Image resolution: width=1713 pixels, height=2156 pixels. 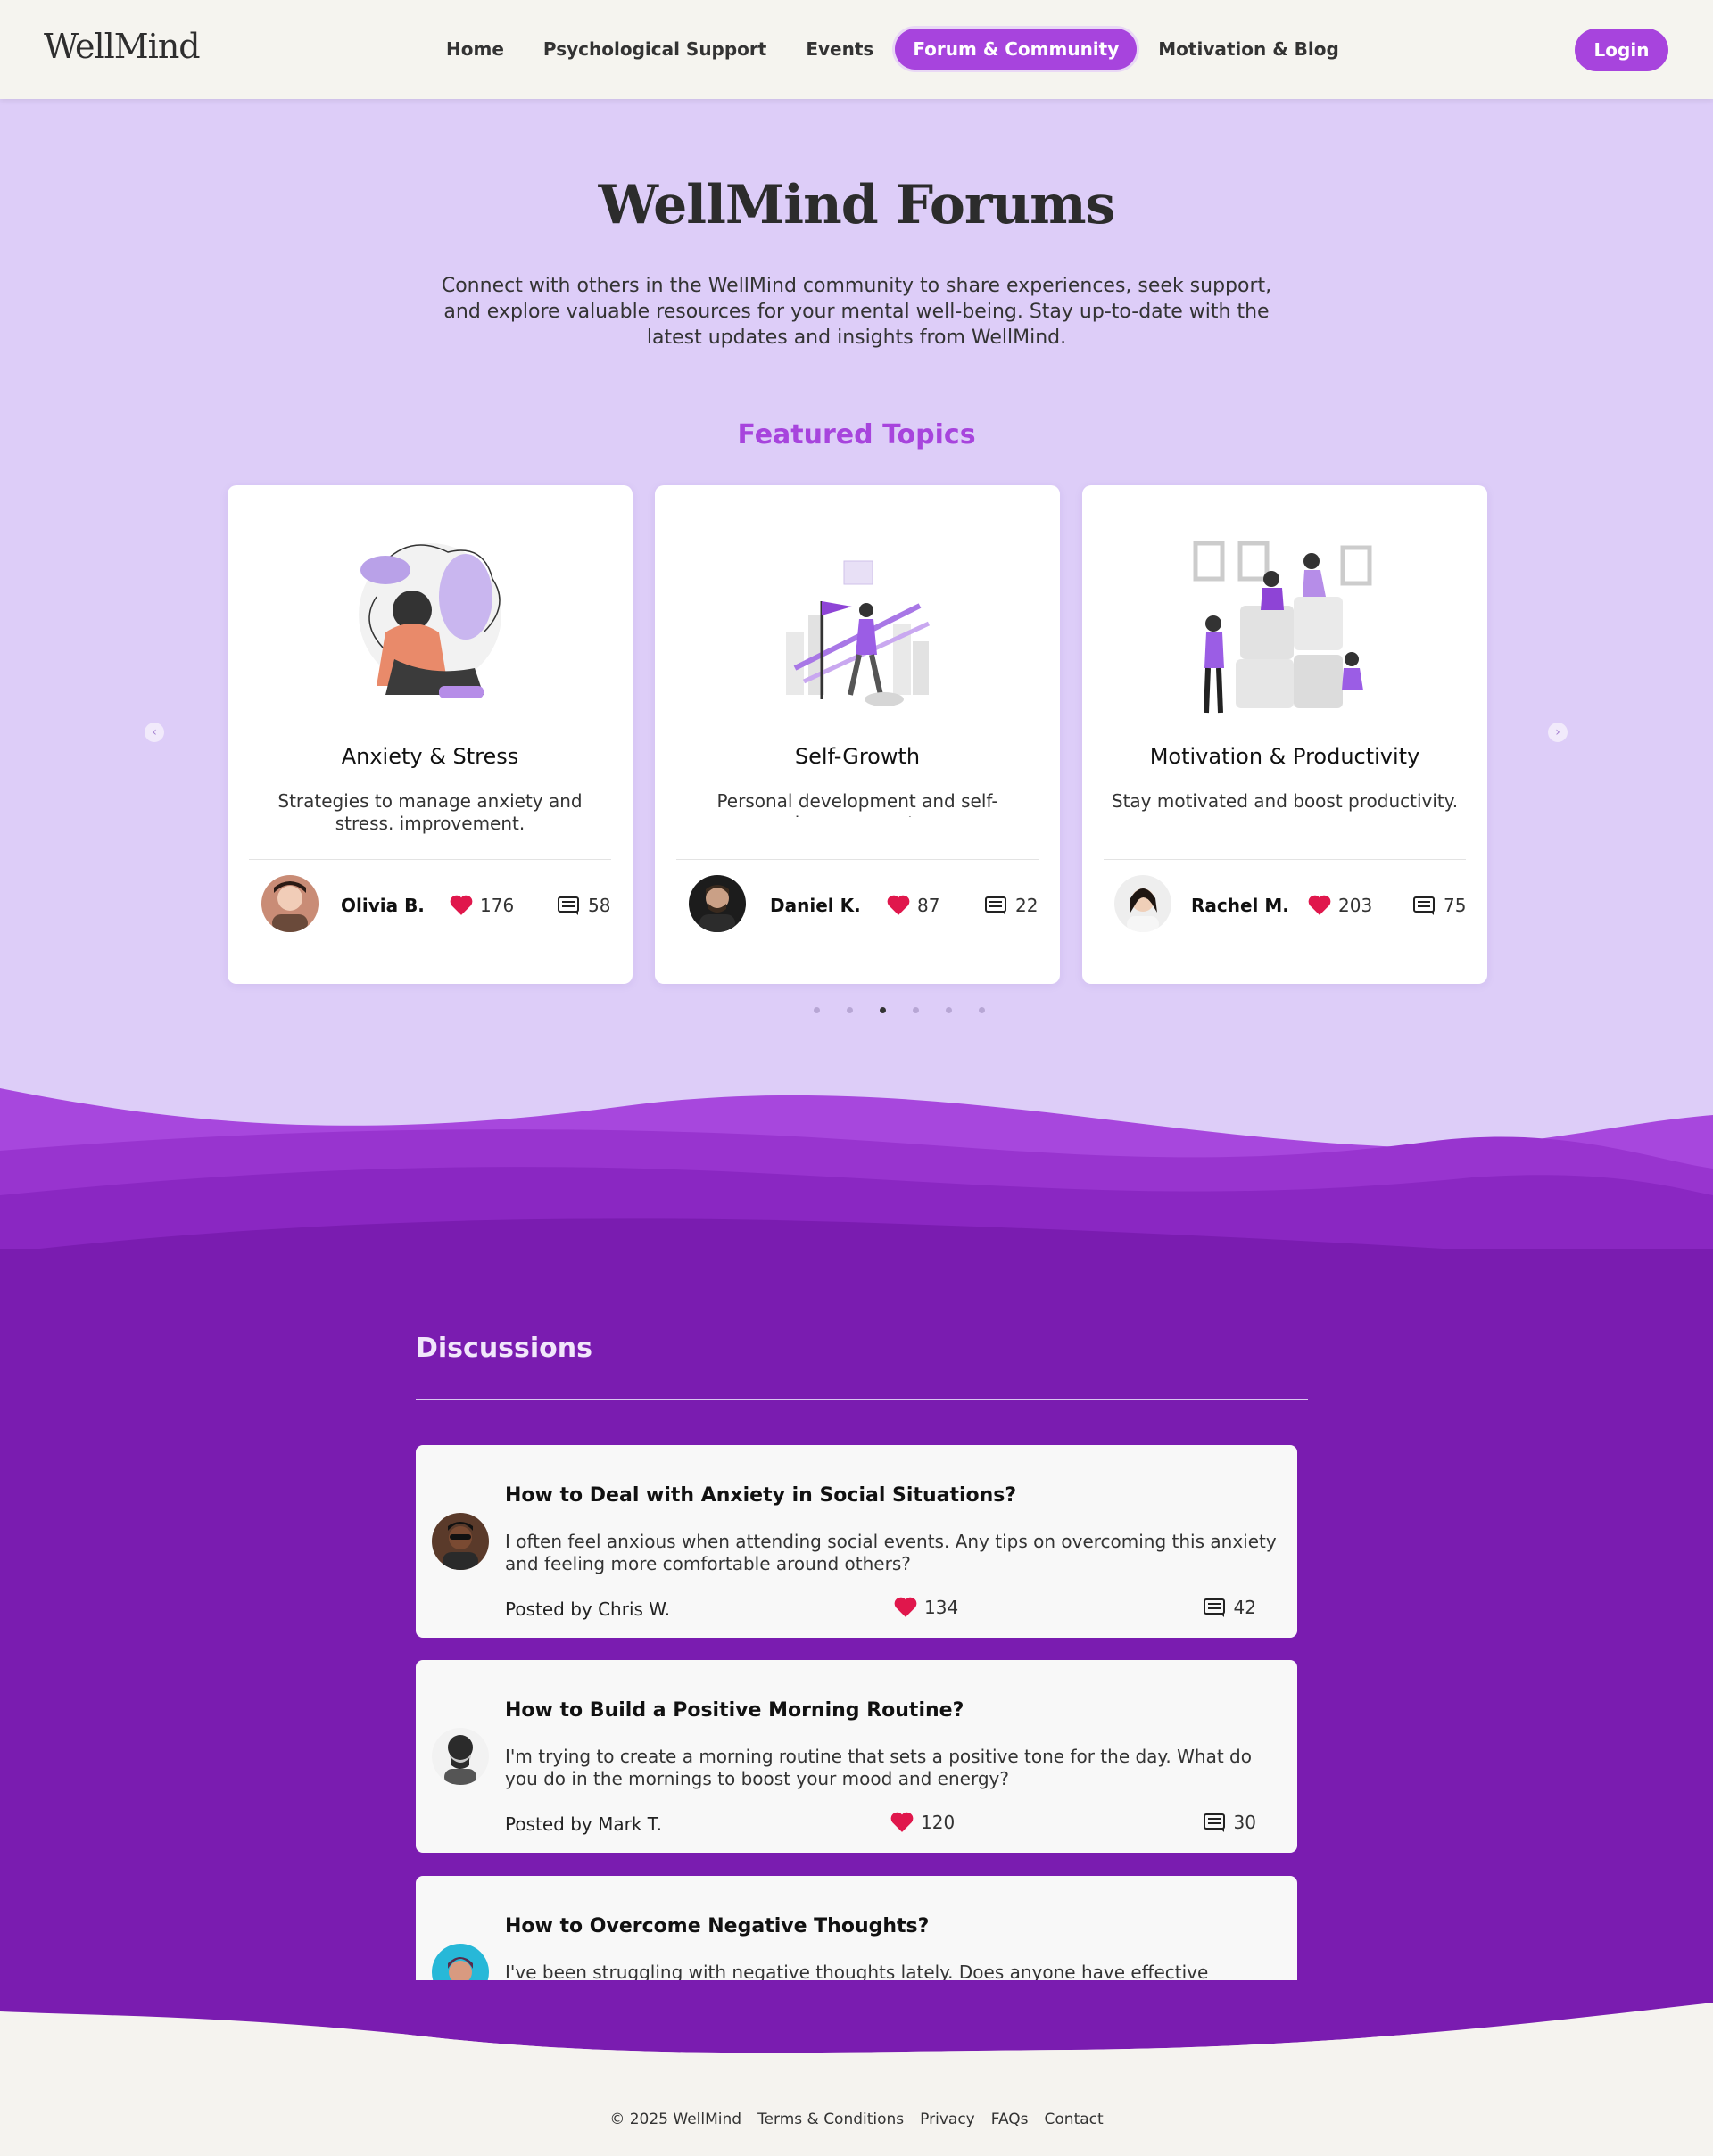 What do you see at coordinates (1439, 906) in the screenshot?
I see `comments-count: 75` at bounding box center [1439, 906].